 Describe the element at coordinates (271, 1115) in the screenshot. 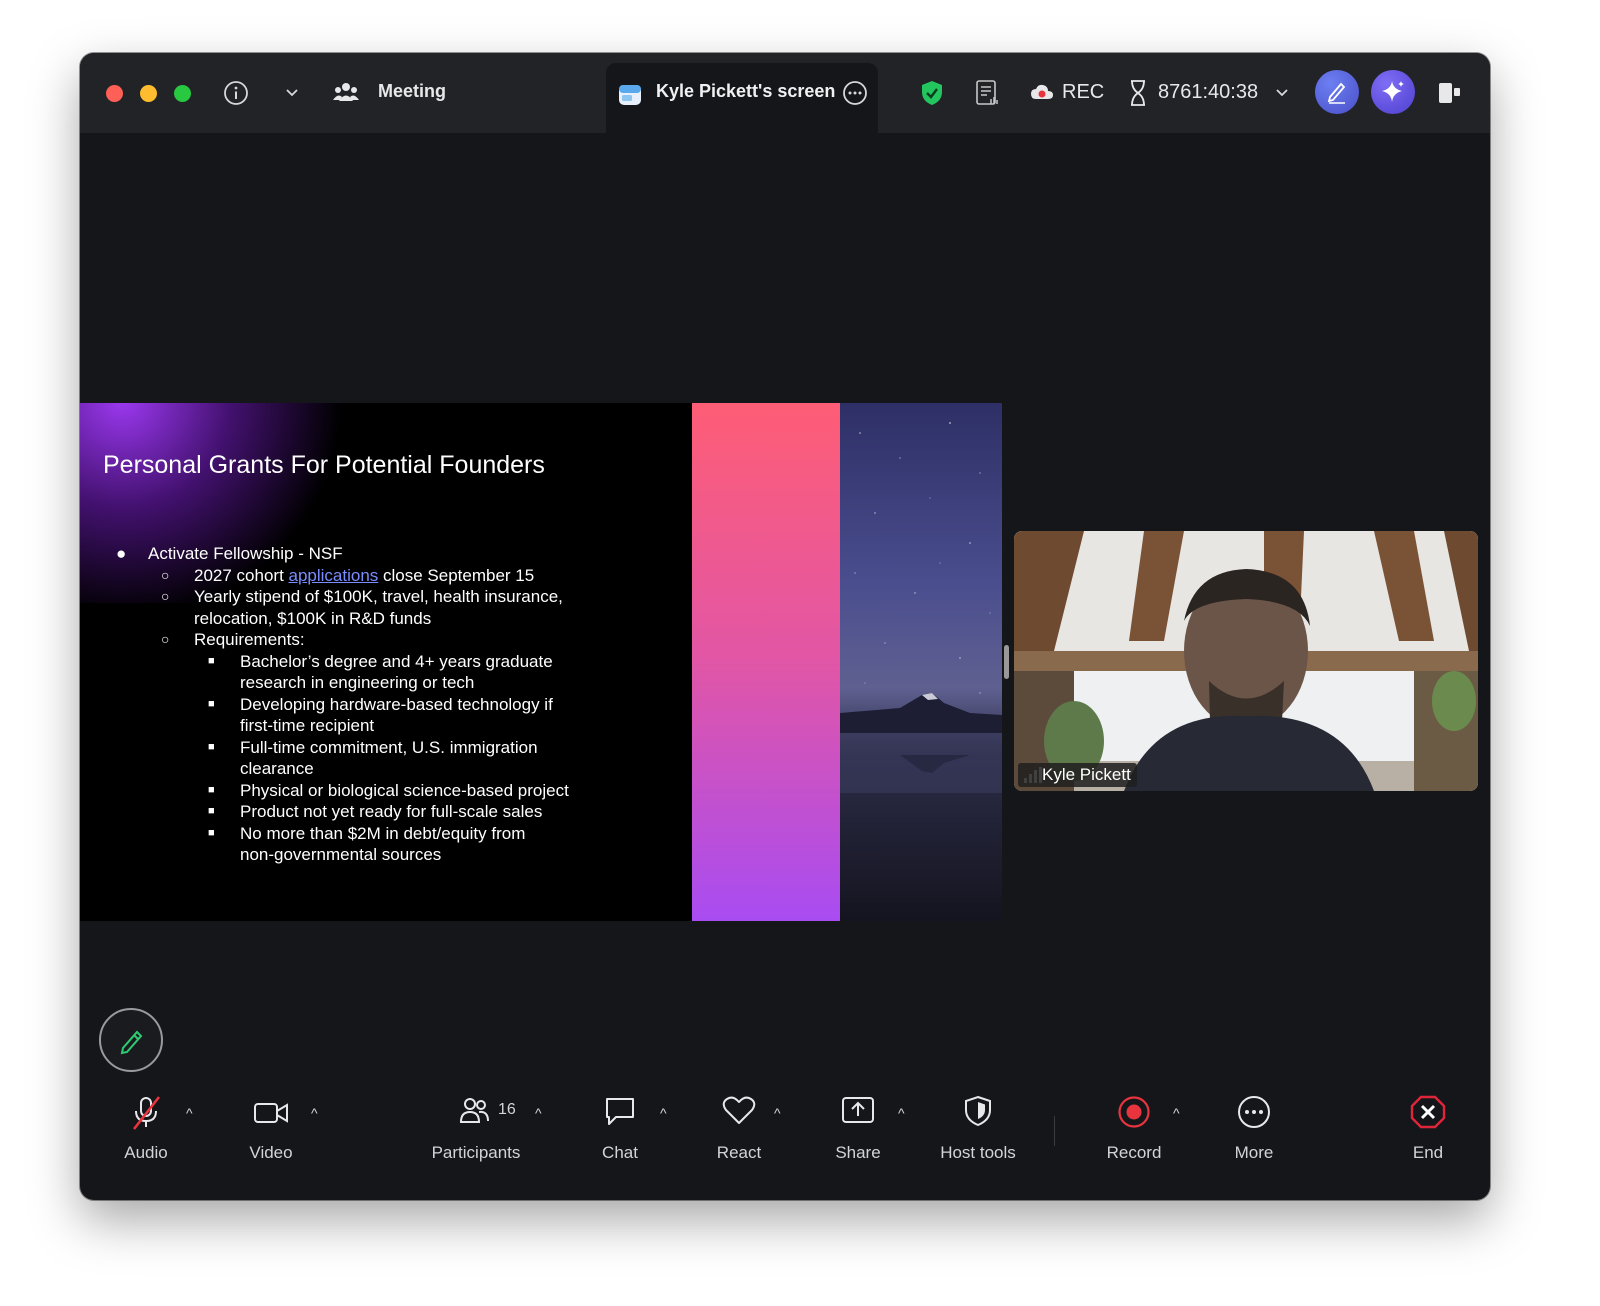

I see `video-camera-icon` at that location.